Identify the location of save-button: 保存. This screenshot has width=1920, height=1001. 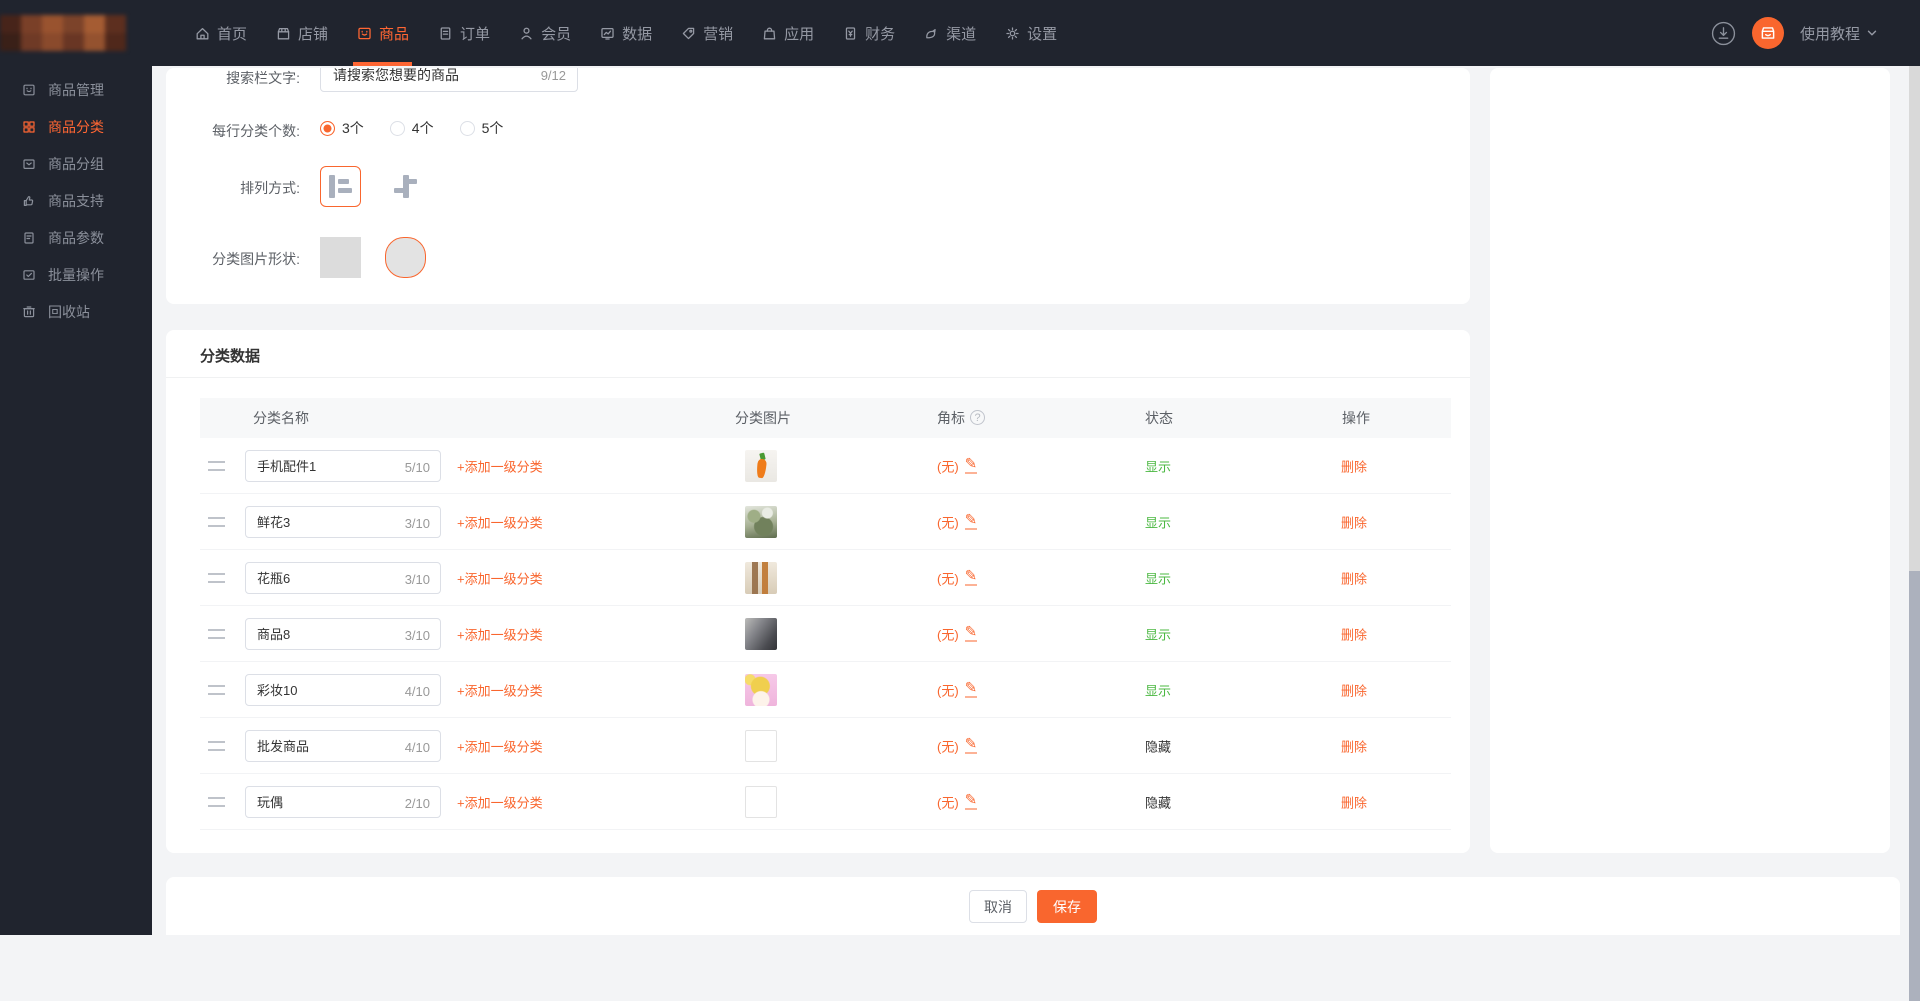
(1067, 906).